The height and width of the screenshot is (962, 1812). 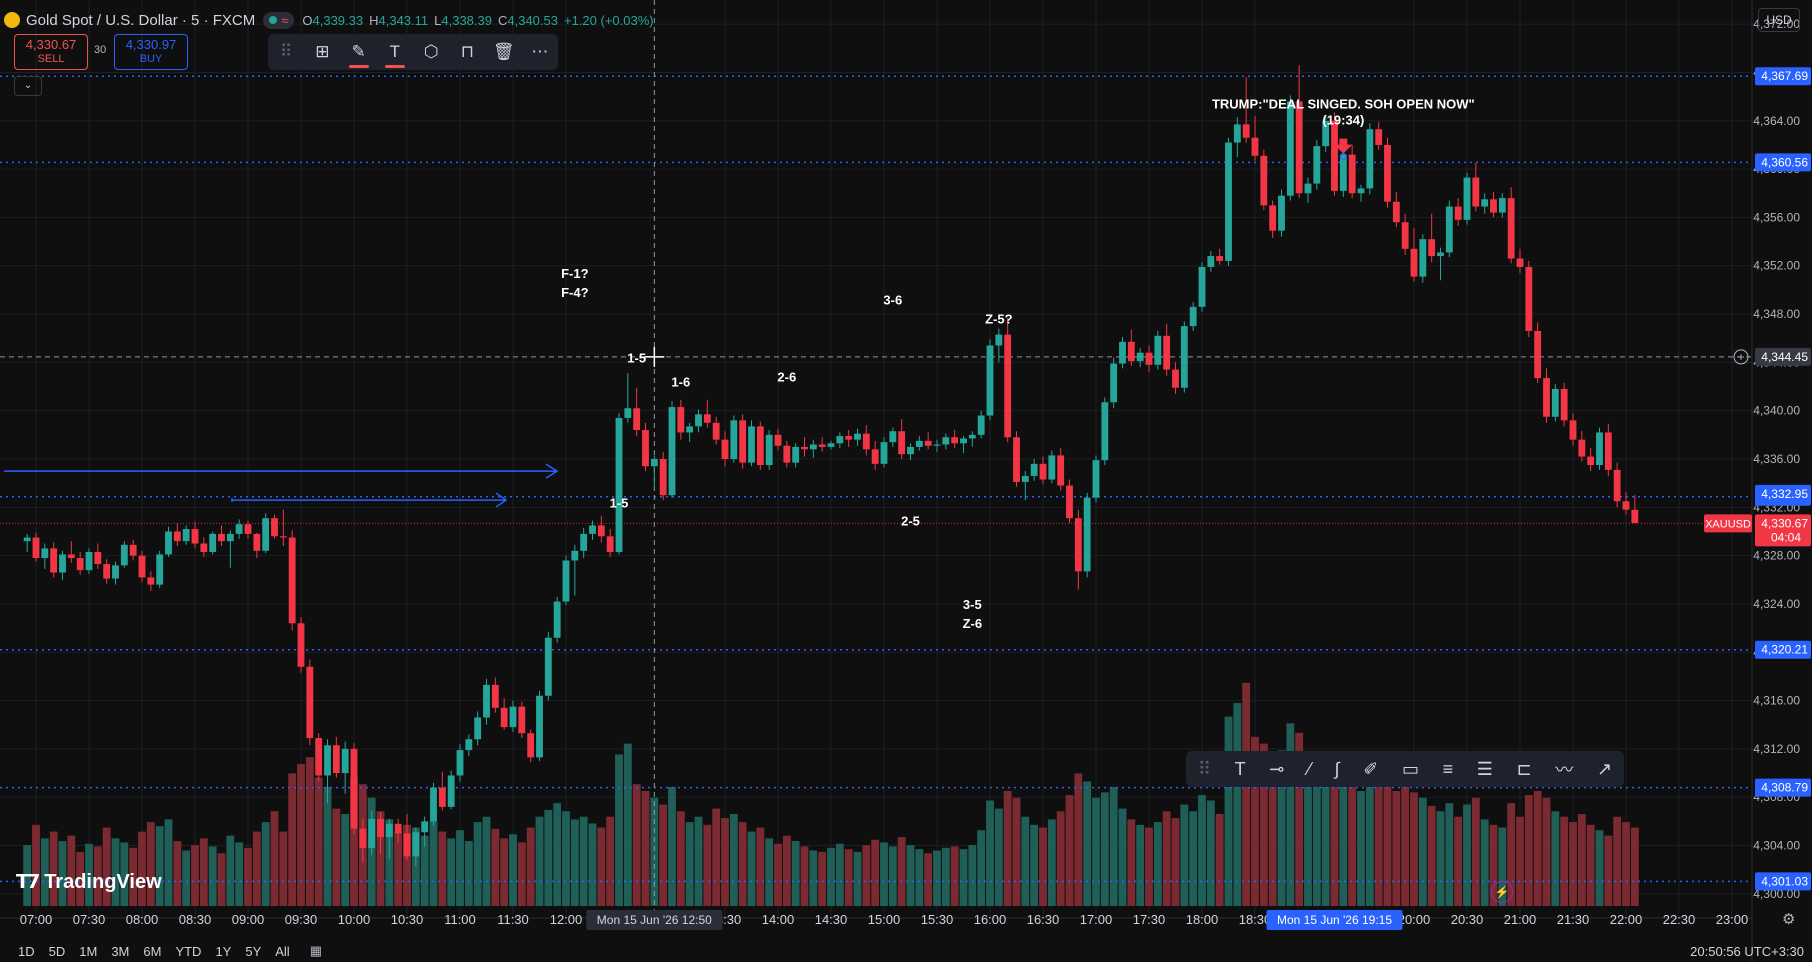 What do you see at coordinates (279, 20) in the screenshot?
I see `market-status: ≈` at bounding box center [279, 20].